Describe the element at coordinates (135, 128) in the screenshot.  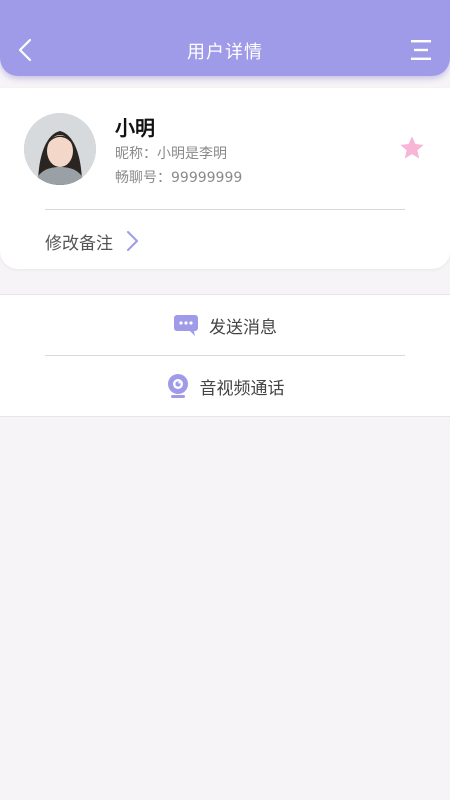
I see `user-name: 小明` at that location.